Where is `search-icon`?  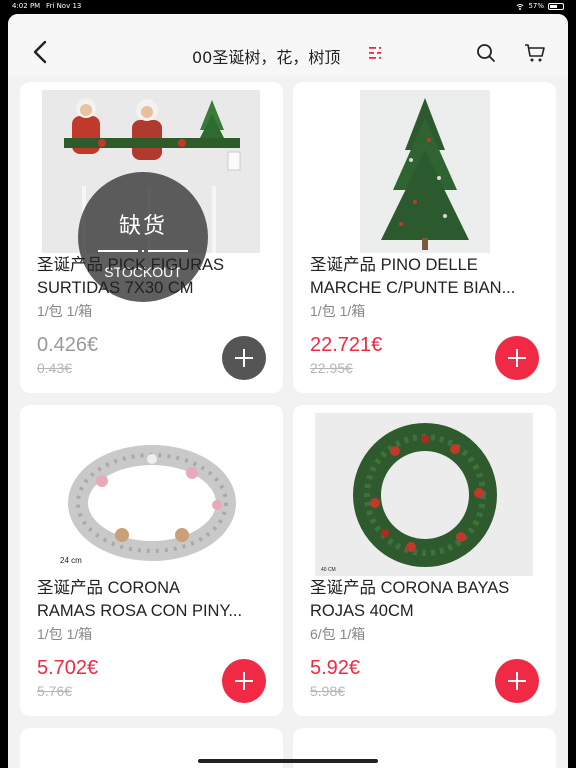 search-icon is located at coordinates (486, 53).